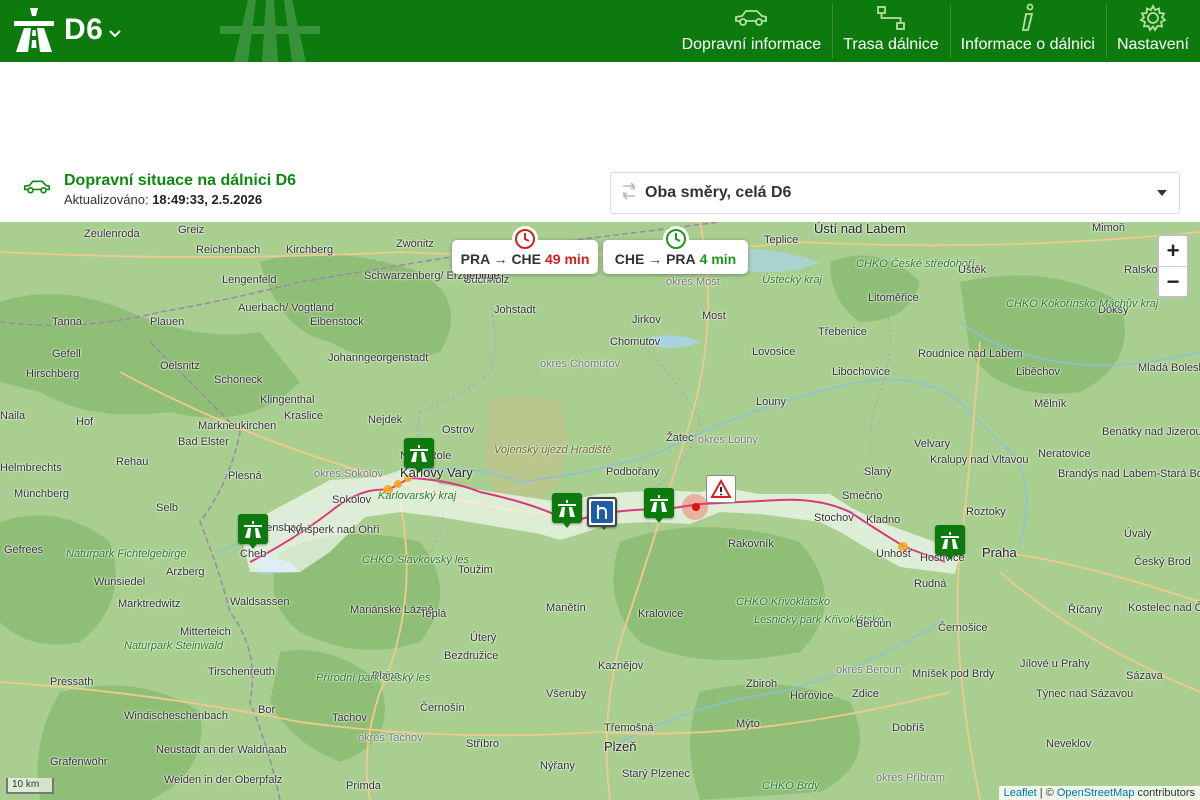 The width and height of the screenshot is (1200, 800). What do you see at coordinates (566, 608) in the screenshot?
I see `place-label: Manětín` at bounding box center [566, 608].